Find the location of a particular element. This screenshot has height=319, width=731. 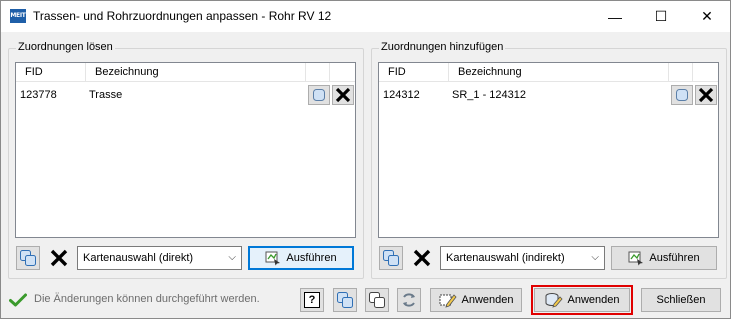

close-label: Schließen is located at coordinates (681, 300).